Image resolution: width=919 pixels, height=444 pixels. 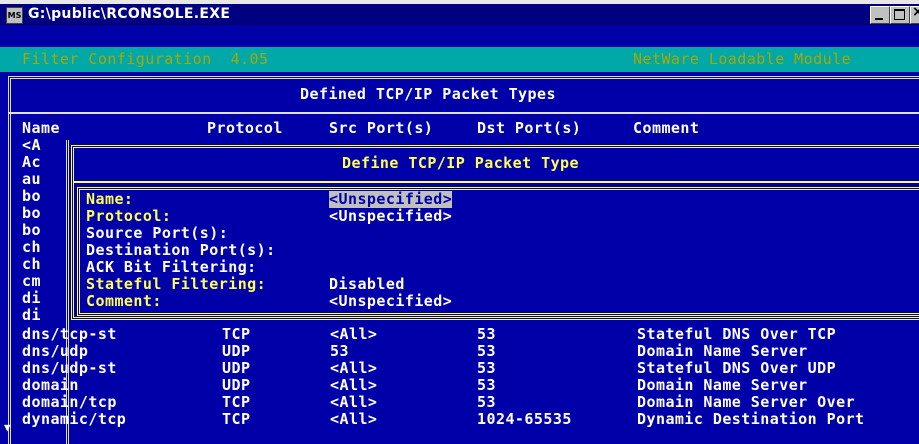 I want to click on table-row-name: dns/tcp-st, so click(x=69, y=334).